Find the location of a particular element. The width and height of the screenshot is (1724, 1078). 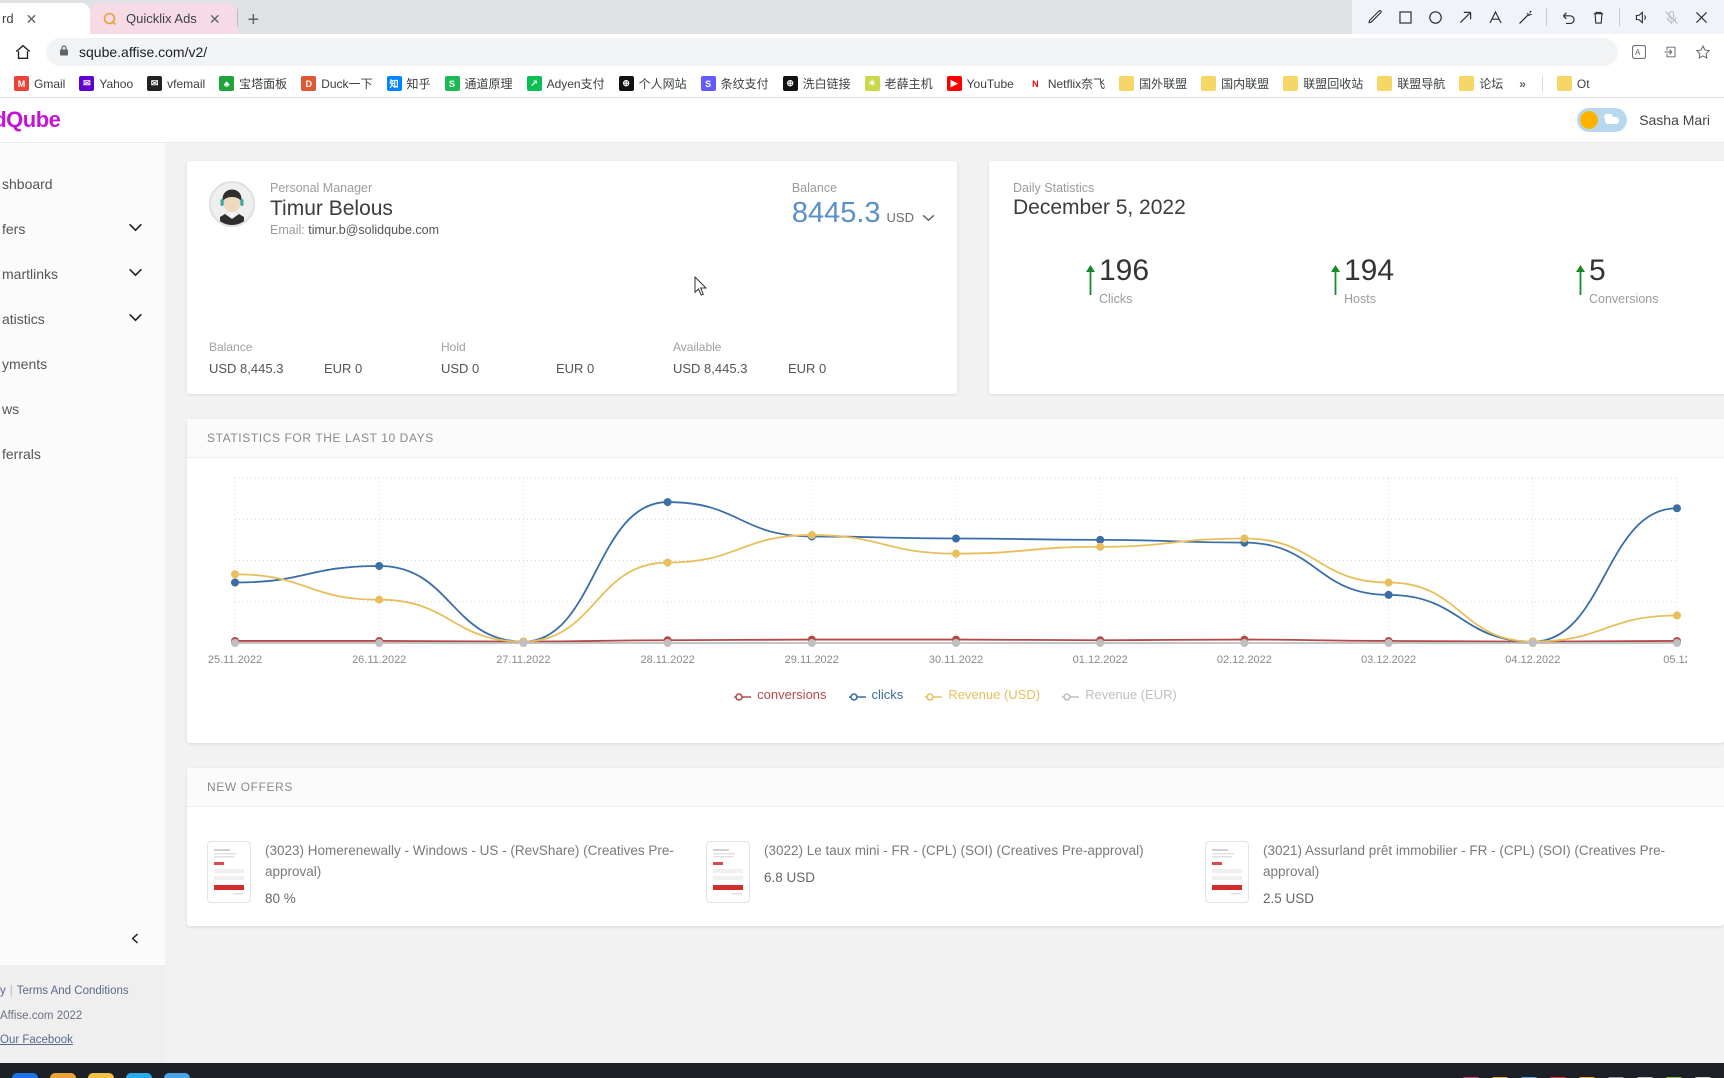

browser-tab-inactive: rd ✕ is located at coordinates (45, 18).